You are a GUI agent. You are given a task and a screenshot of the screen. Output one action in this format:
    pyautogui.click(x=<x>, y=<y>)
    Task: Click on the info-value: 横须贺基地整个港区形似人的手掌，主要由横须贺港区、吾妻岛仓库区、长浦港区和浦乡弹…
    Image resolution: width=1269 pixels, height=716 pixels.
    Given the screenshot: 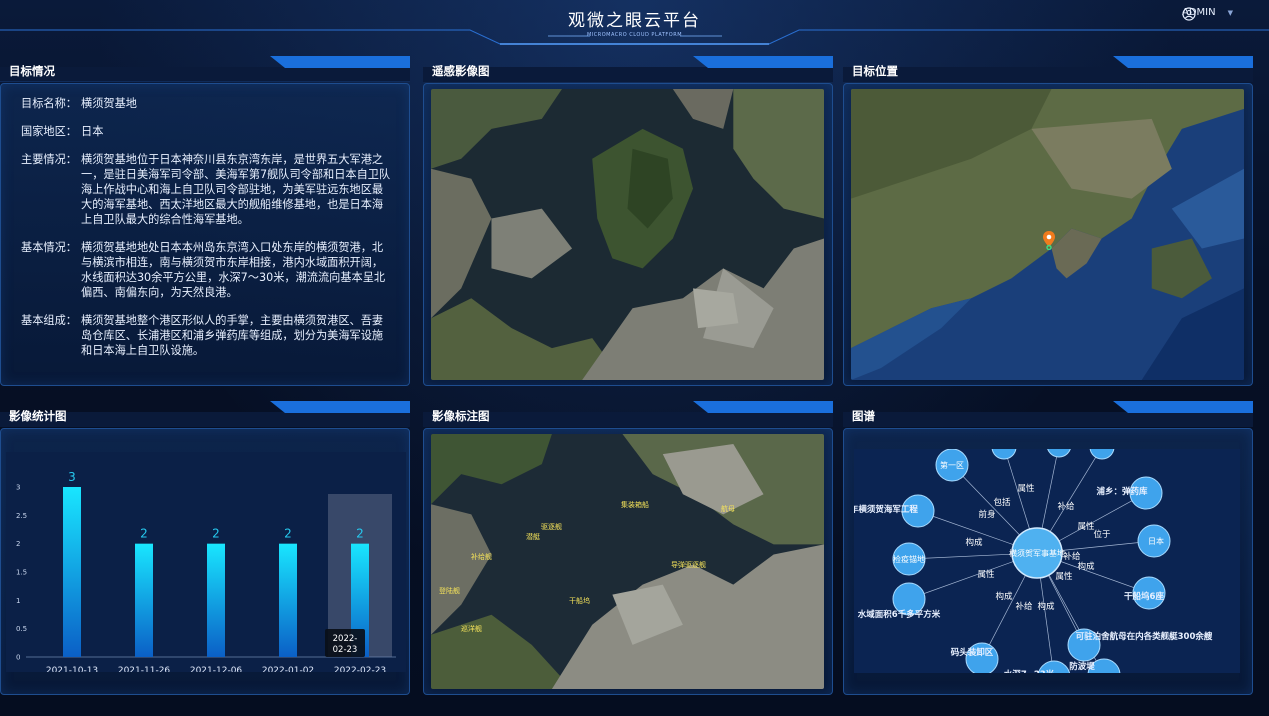 What is the action you would take?
    pyautogui.click(x=232, y=335)
    